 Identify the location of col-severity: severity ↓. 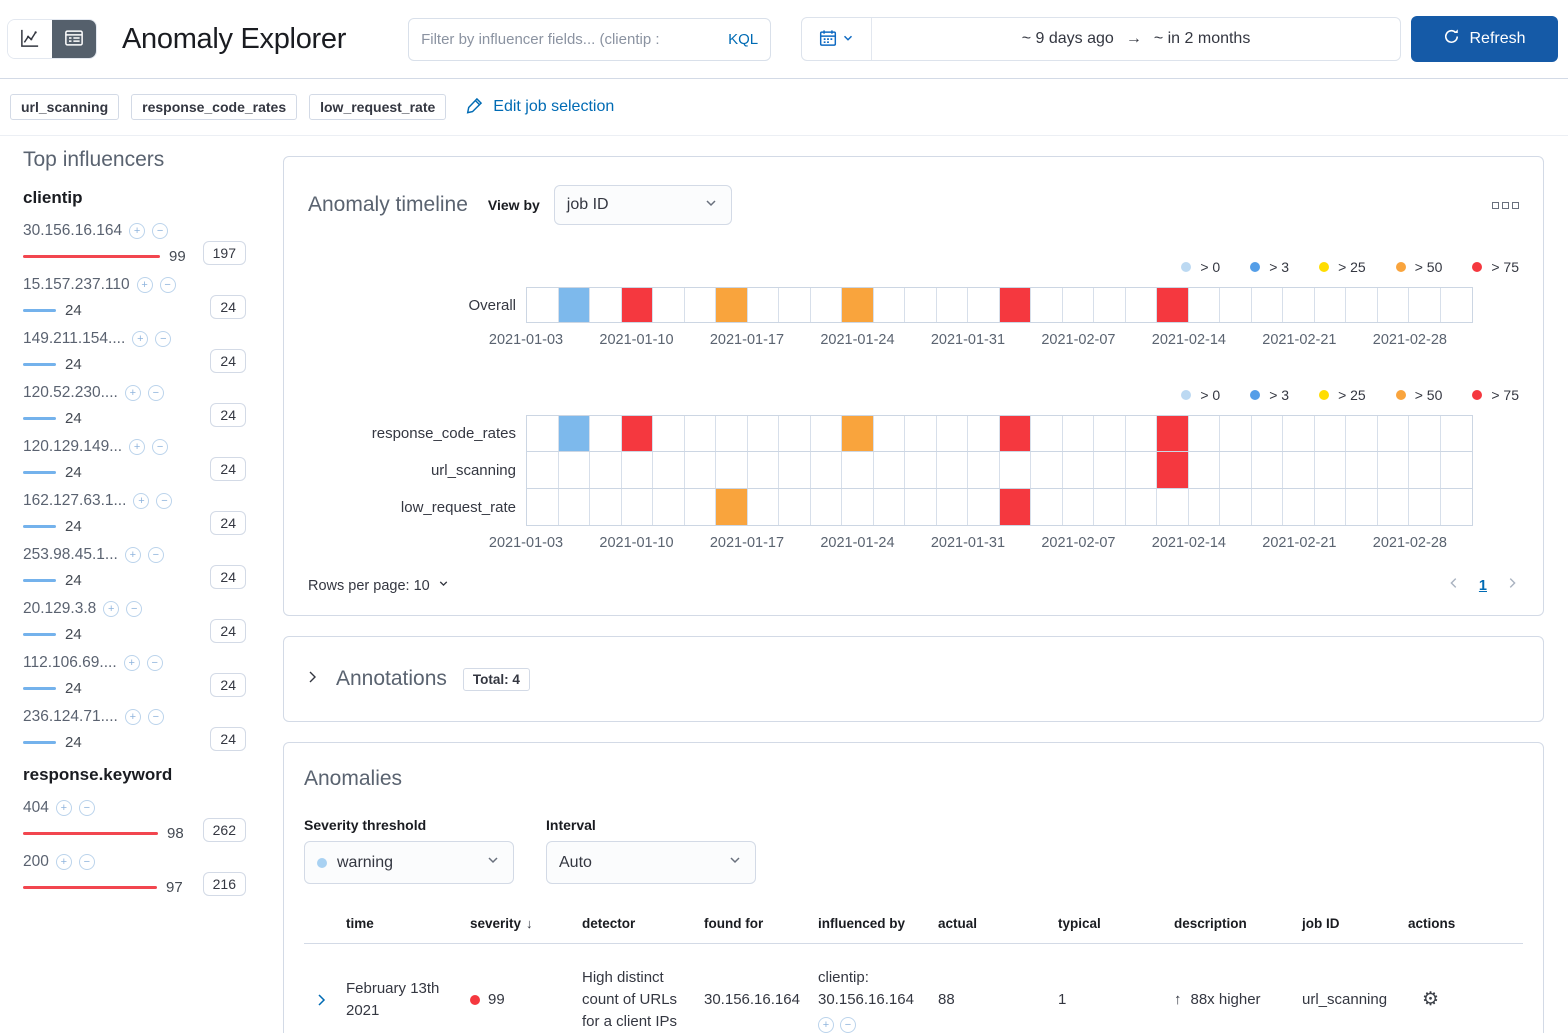
(518, 925).